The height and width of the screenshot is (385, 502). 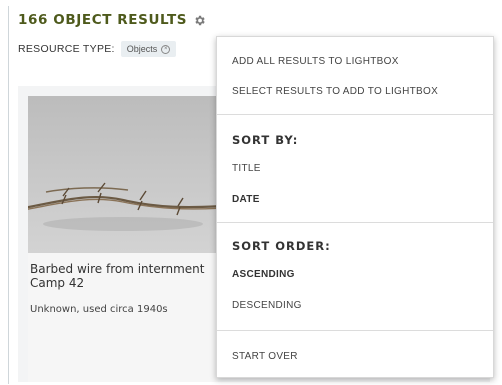 I want to click on menu-select-results-to-lightbox: SELECT RESULTS TO ADD TO LIGHTBOX, so click(x=335, y=91).